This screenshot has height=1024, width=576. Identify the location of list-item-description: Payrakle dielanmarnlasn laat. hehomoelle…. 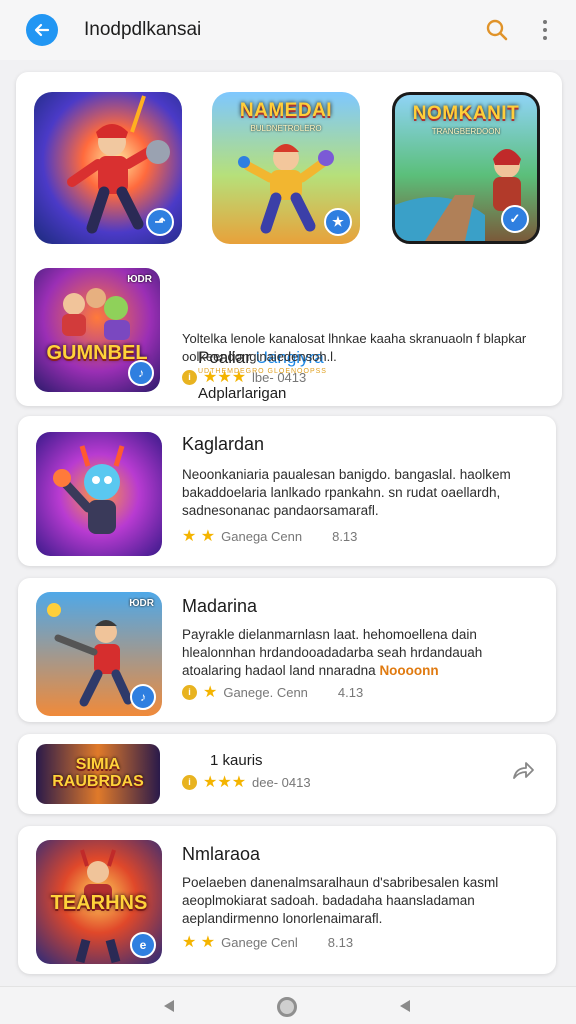
(359, 653).